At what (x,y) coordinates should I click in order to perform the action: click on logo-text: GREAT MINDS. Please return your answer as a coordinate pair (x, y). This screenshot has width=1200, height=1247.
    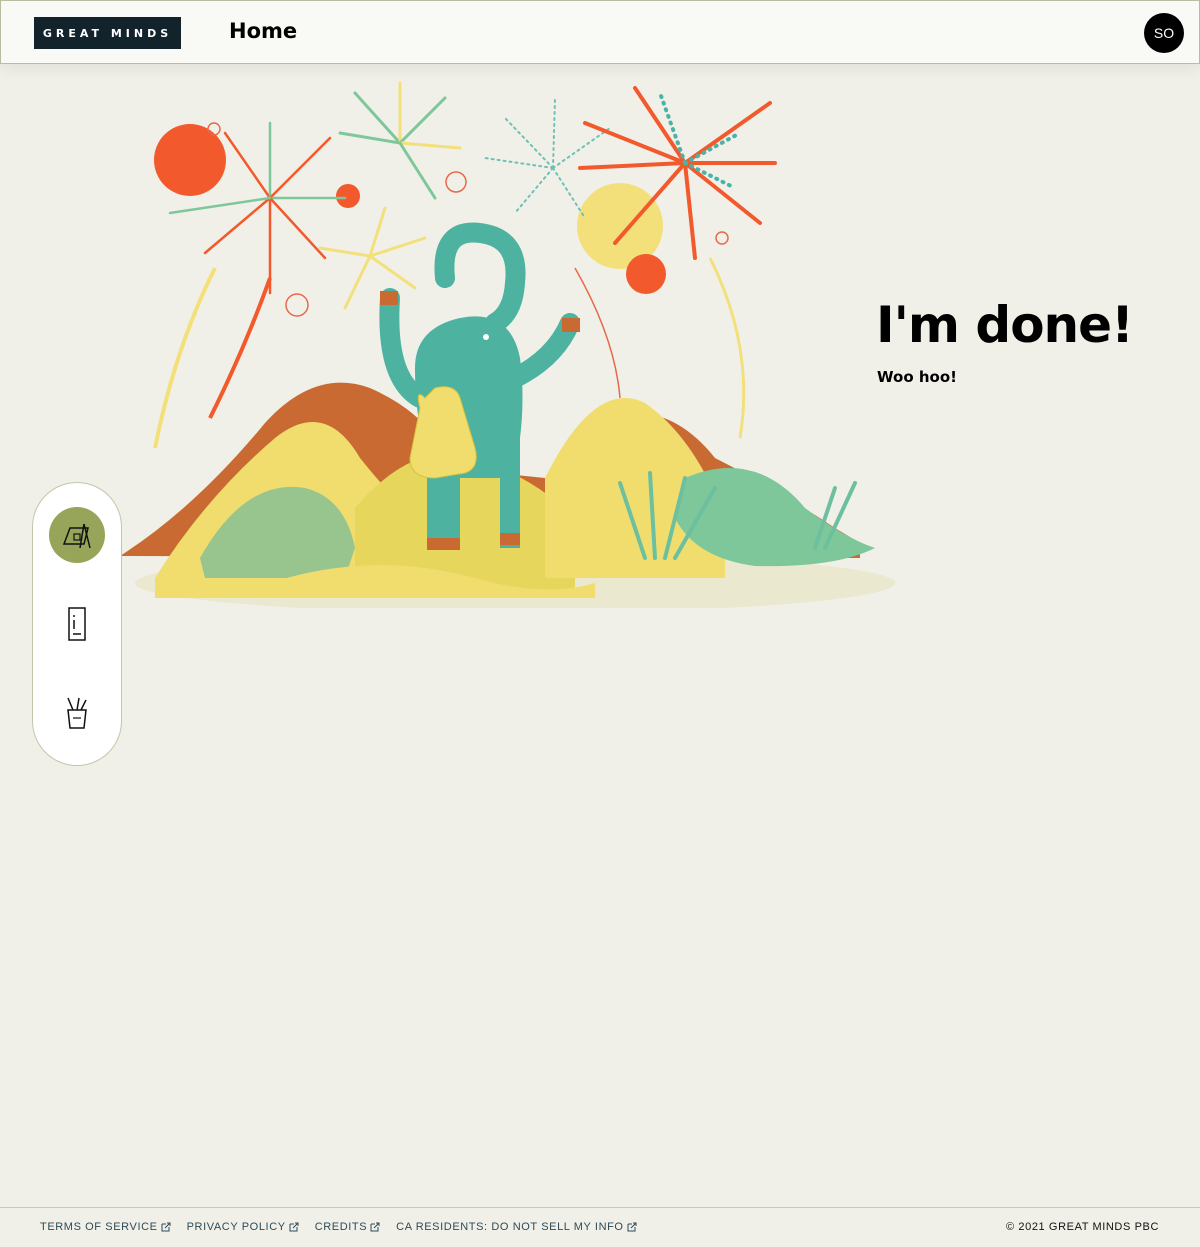
    Looking at the image, I should click on (107, 33).